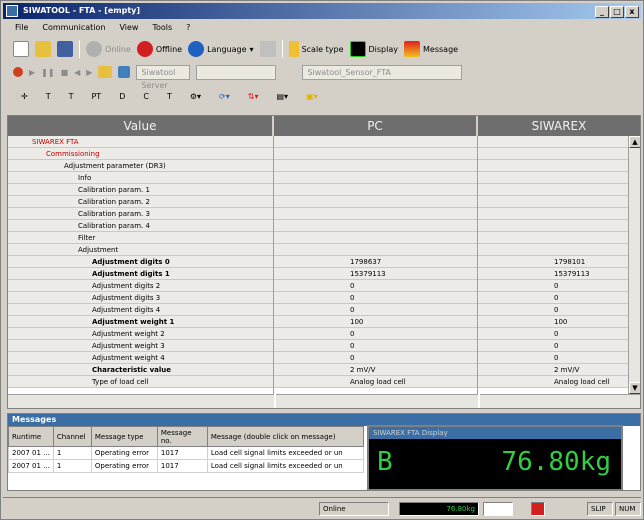  What do you see at coordinates (373, 49) in the screenshot?
I see `display-button: Display` at bounding box center [373, 49].